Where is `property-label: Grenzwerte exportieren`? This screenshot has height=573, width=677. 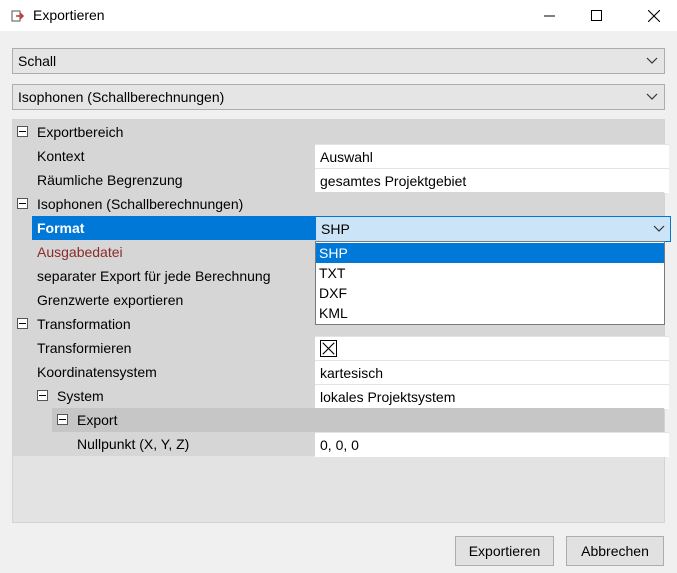 property-label: Grenzwerte exportieren is located at coordinates (176, 300).